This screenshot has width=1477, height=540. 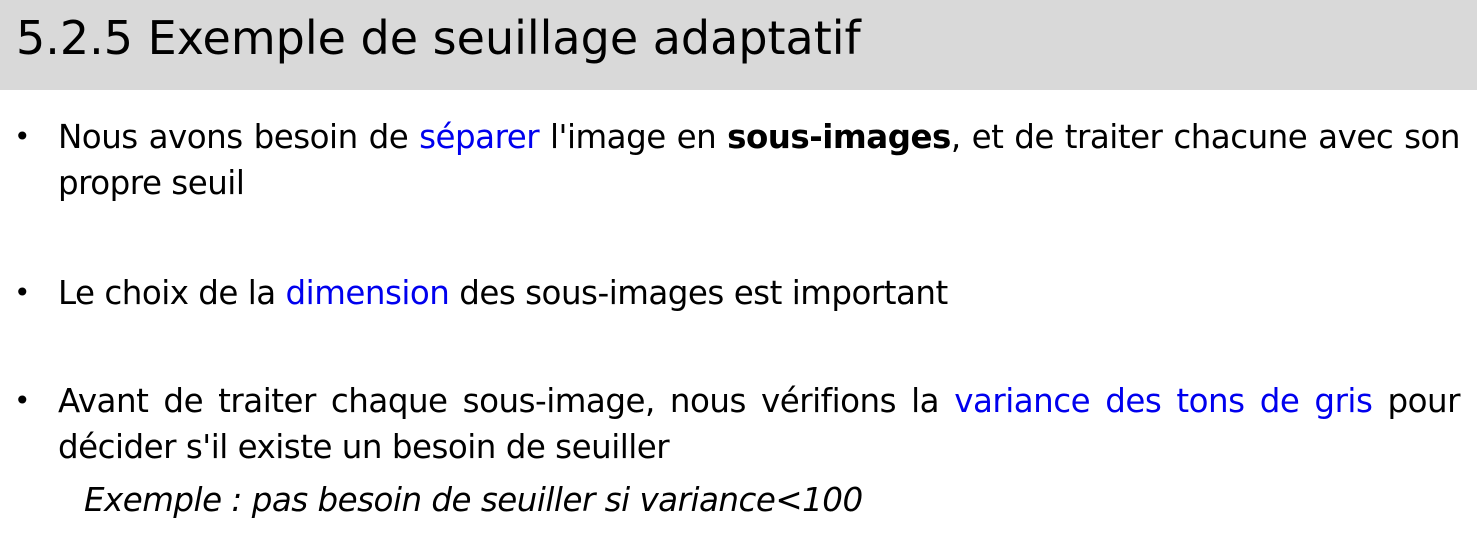 I want to click on bullet-1-highlight: séparer, so click(x=479, y=137).